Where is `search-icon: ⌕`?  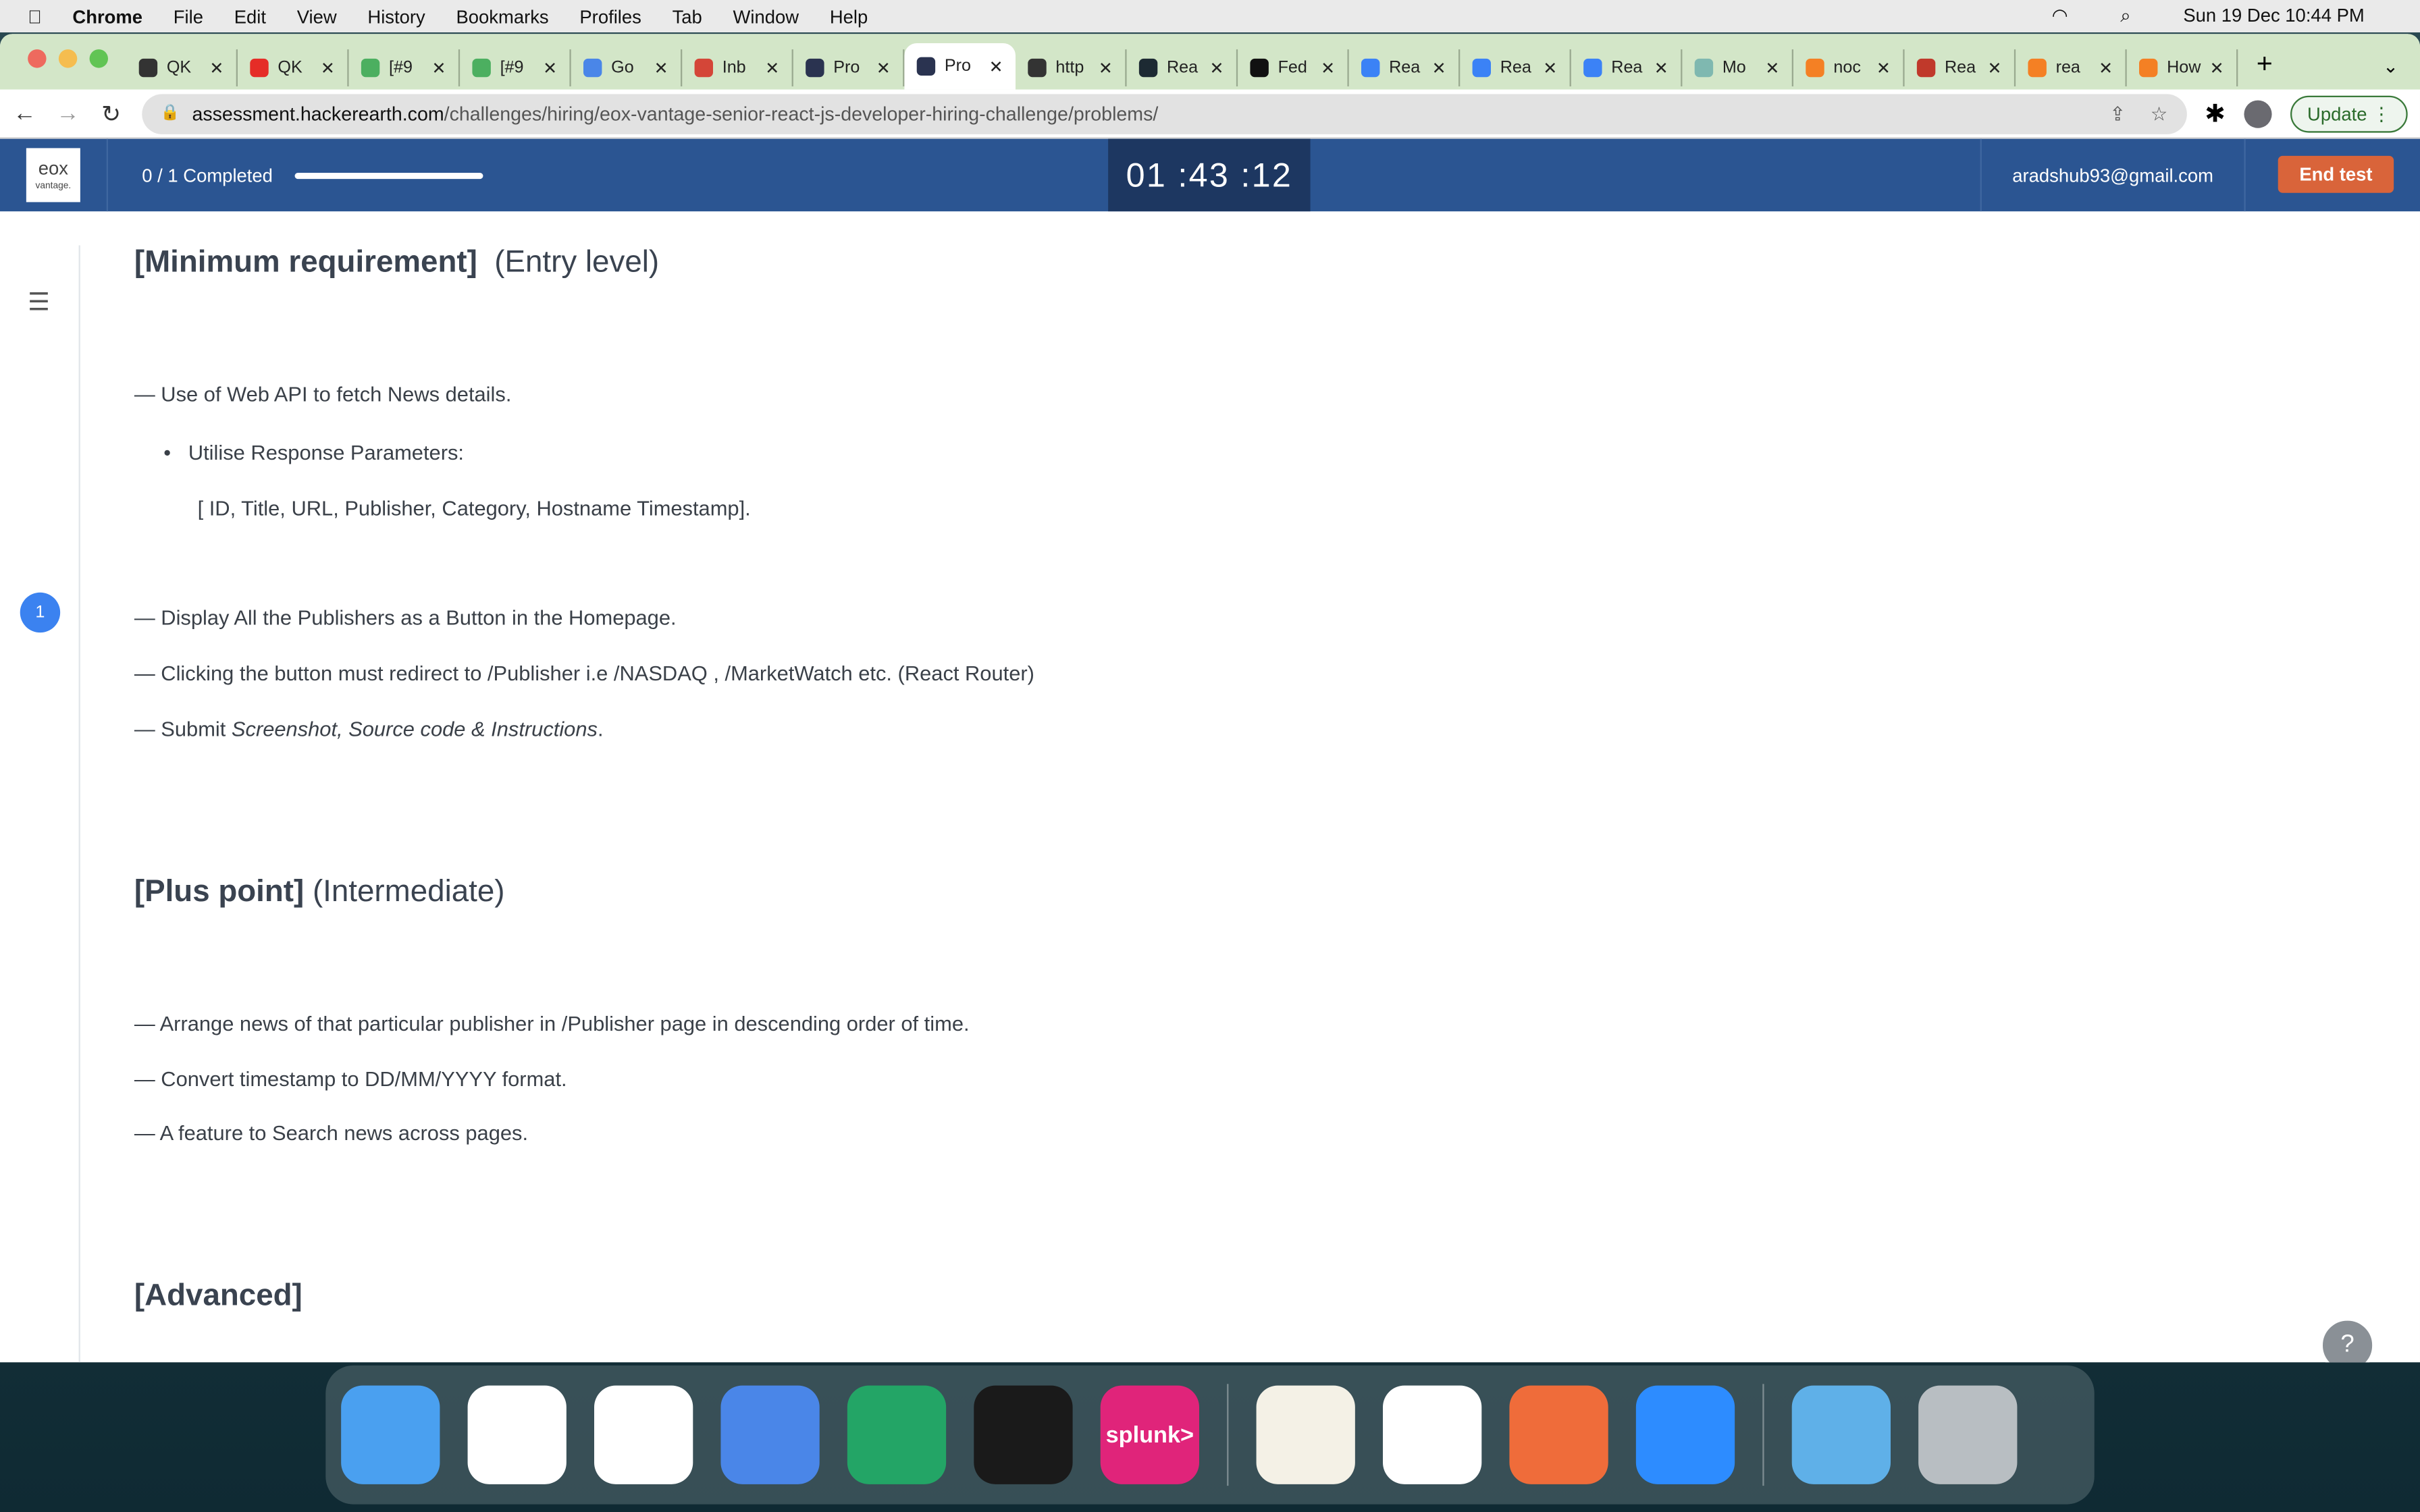 search-icon: ⌕ is located at coordinates (2125, 16).